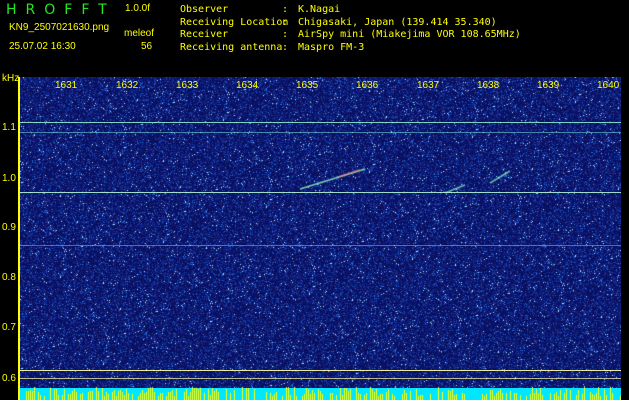 The height and width of the screenshot is (400, 629). I want to click on x-tick-label: 1640, so click(608, 85).